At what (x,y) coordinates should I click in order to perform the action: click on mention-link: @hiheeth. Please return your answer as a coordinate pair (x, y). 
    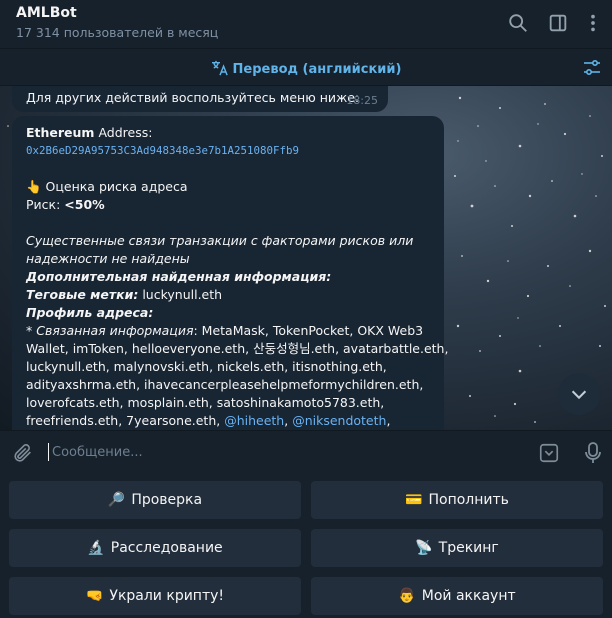
    Looking at the image, I should click on (254, 420).